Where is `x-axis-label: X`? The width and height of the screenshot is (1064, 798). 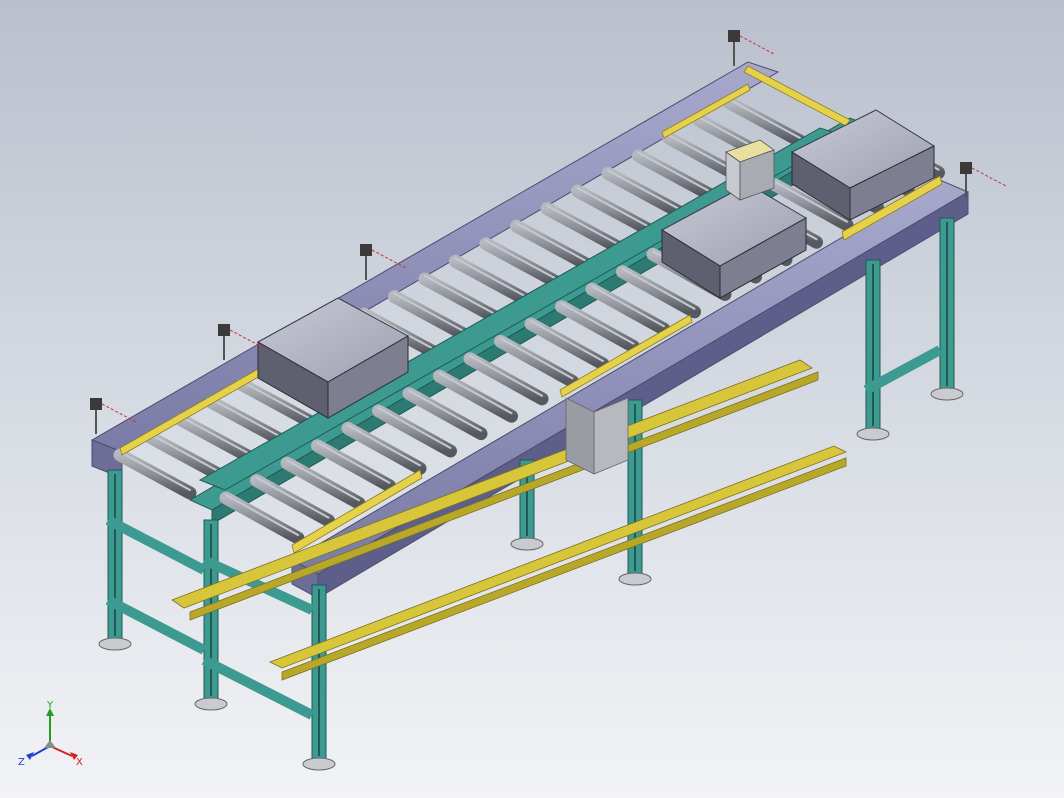 x-axis-label: X is located at coordinates (79, 762).